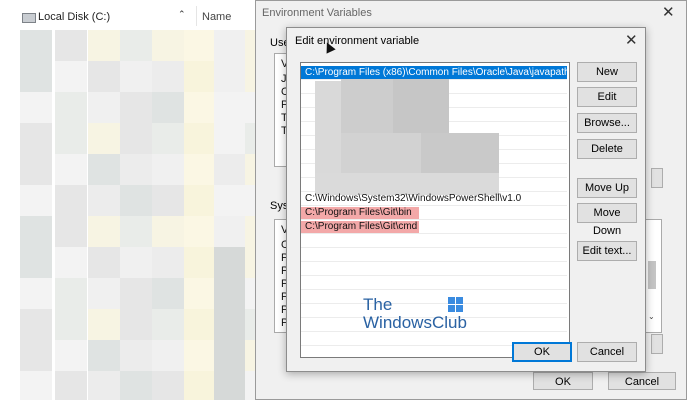 The width and height of the screenshot is (700, 400). Describe the element at coordinates (607, 97) in the screenshot. I see `edit-button: Edit` at that location.